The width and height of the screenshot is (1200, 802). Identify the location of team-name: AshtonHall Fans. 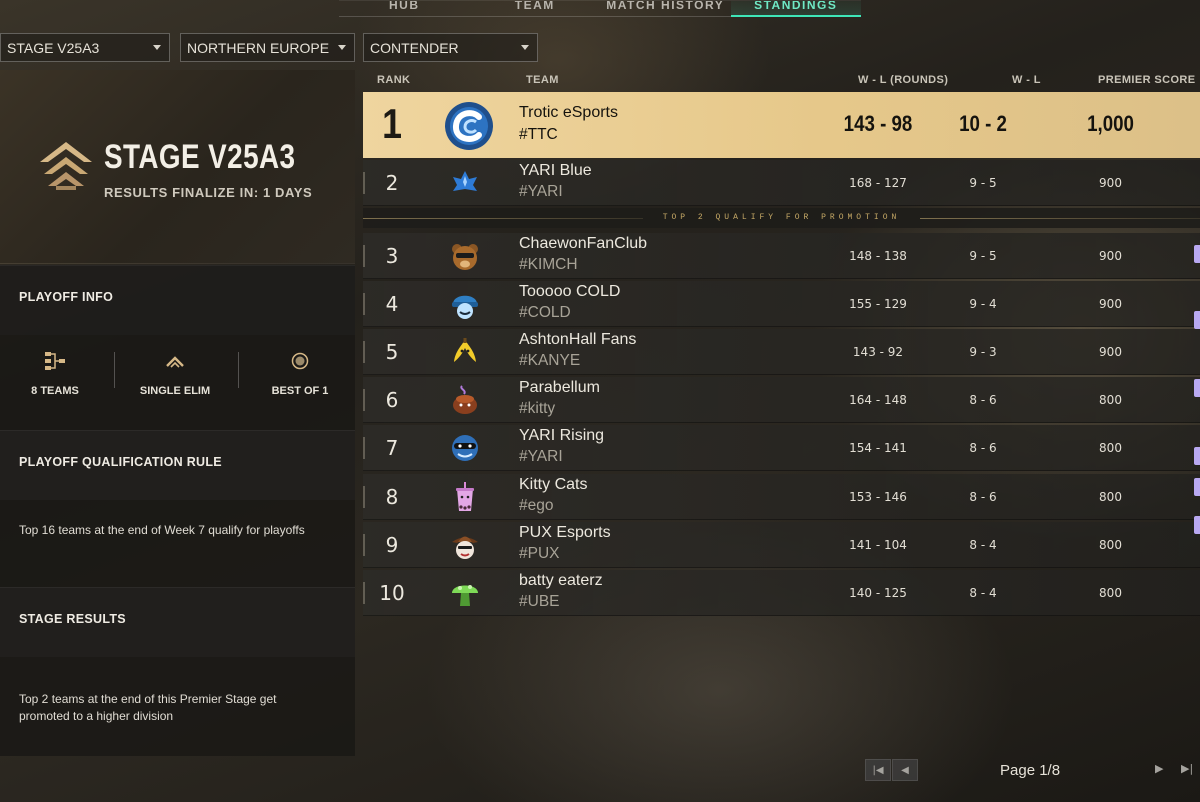
(577, 340).